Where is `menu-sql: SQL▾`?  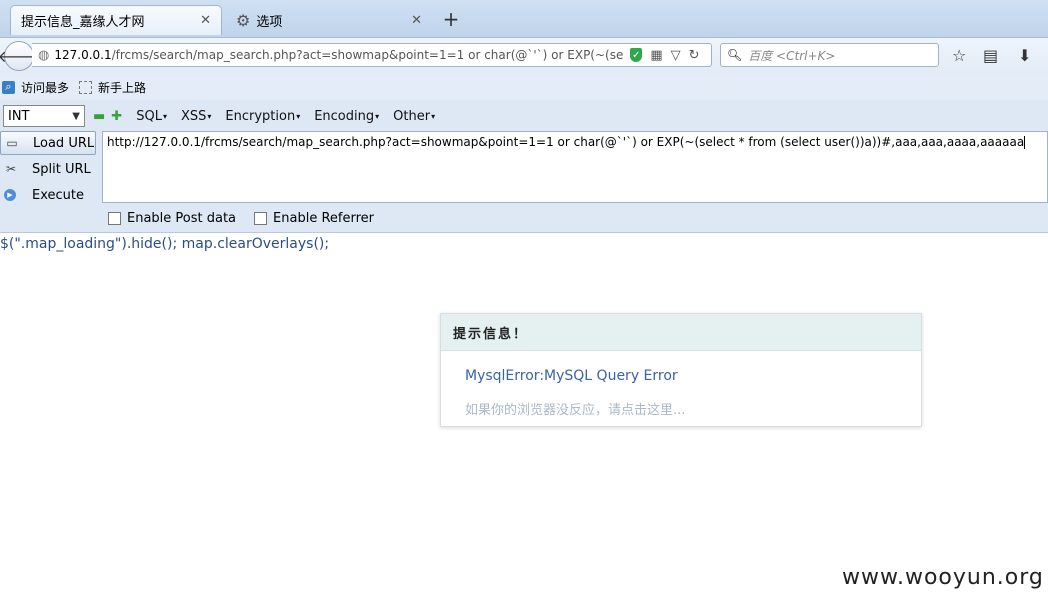 menu-sql: SQL▾ is located at coordinates (151, 116).